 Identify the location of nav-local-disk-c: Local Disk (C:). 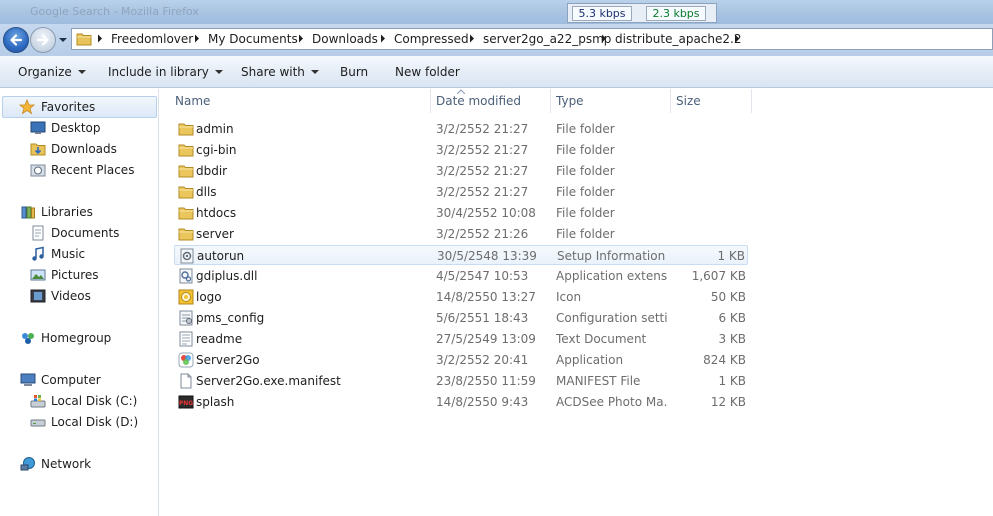
(78, 401).